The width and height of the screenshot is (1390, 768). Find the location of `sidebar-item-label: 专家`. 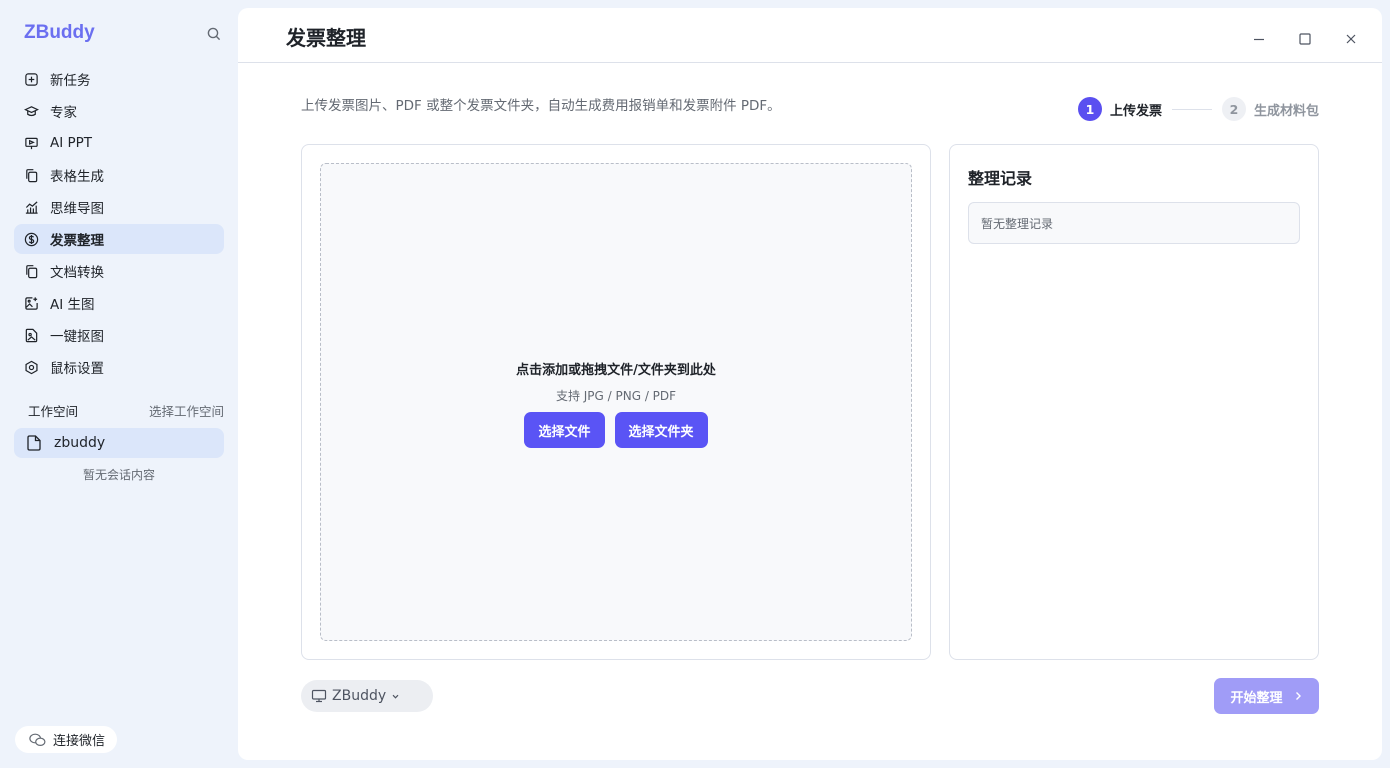

sidebar-item-label: 专家 is located at coordinates (63, 113).